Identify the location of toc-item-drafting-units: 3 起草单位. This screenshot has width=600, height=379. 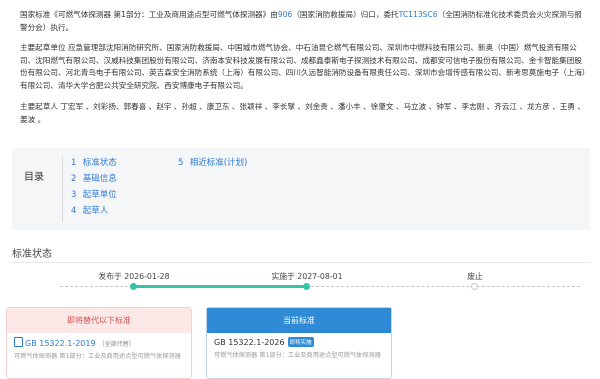
(94, 195).